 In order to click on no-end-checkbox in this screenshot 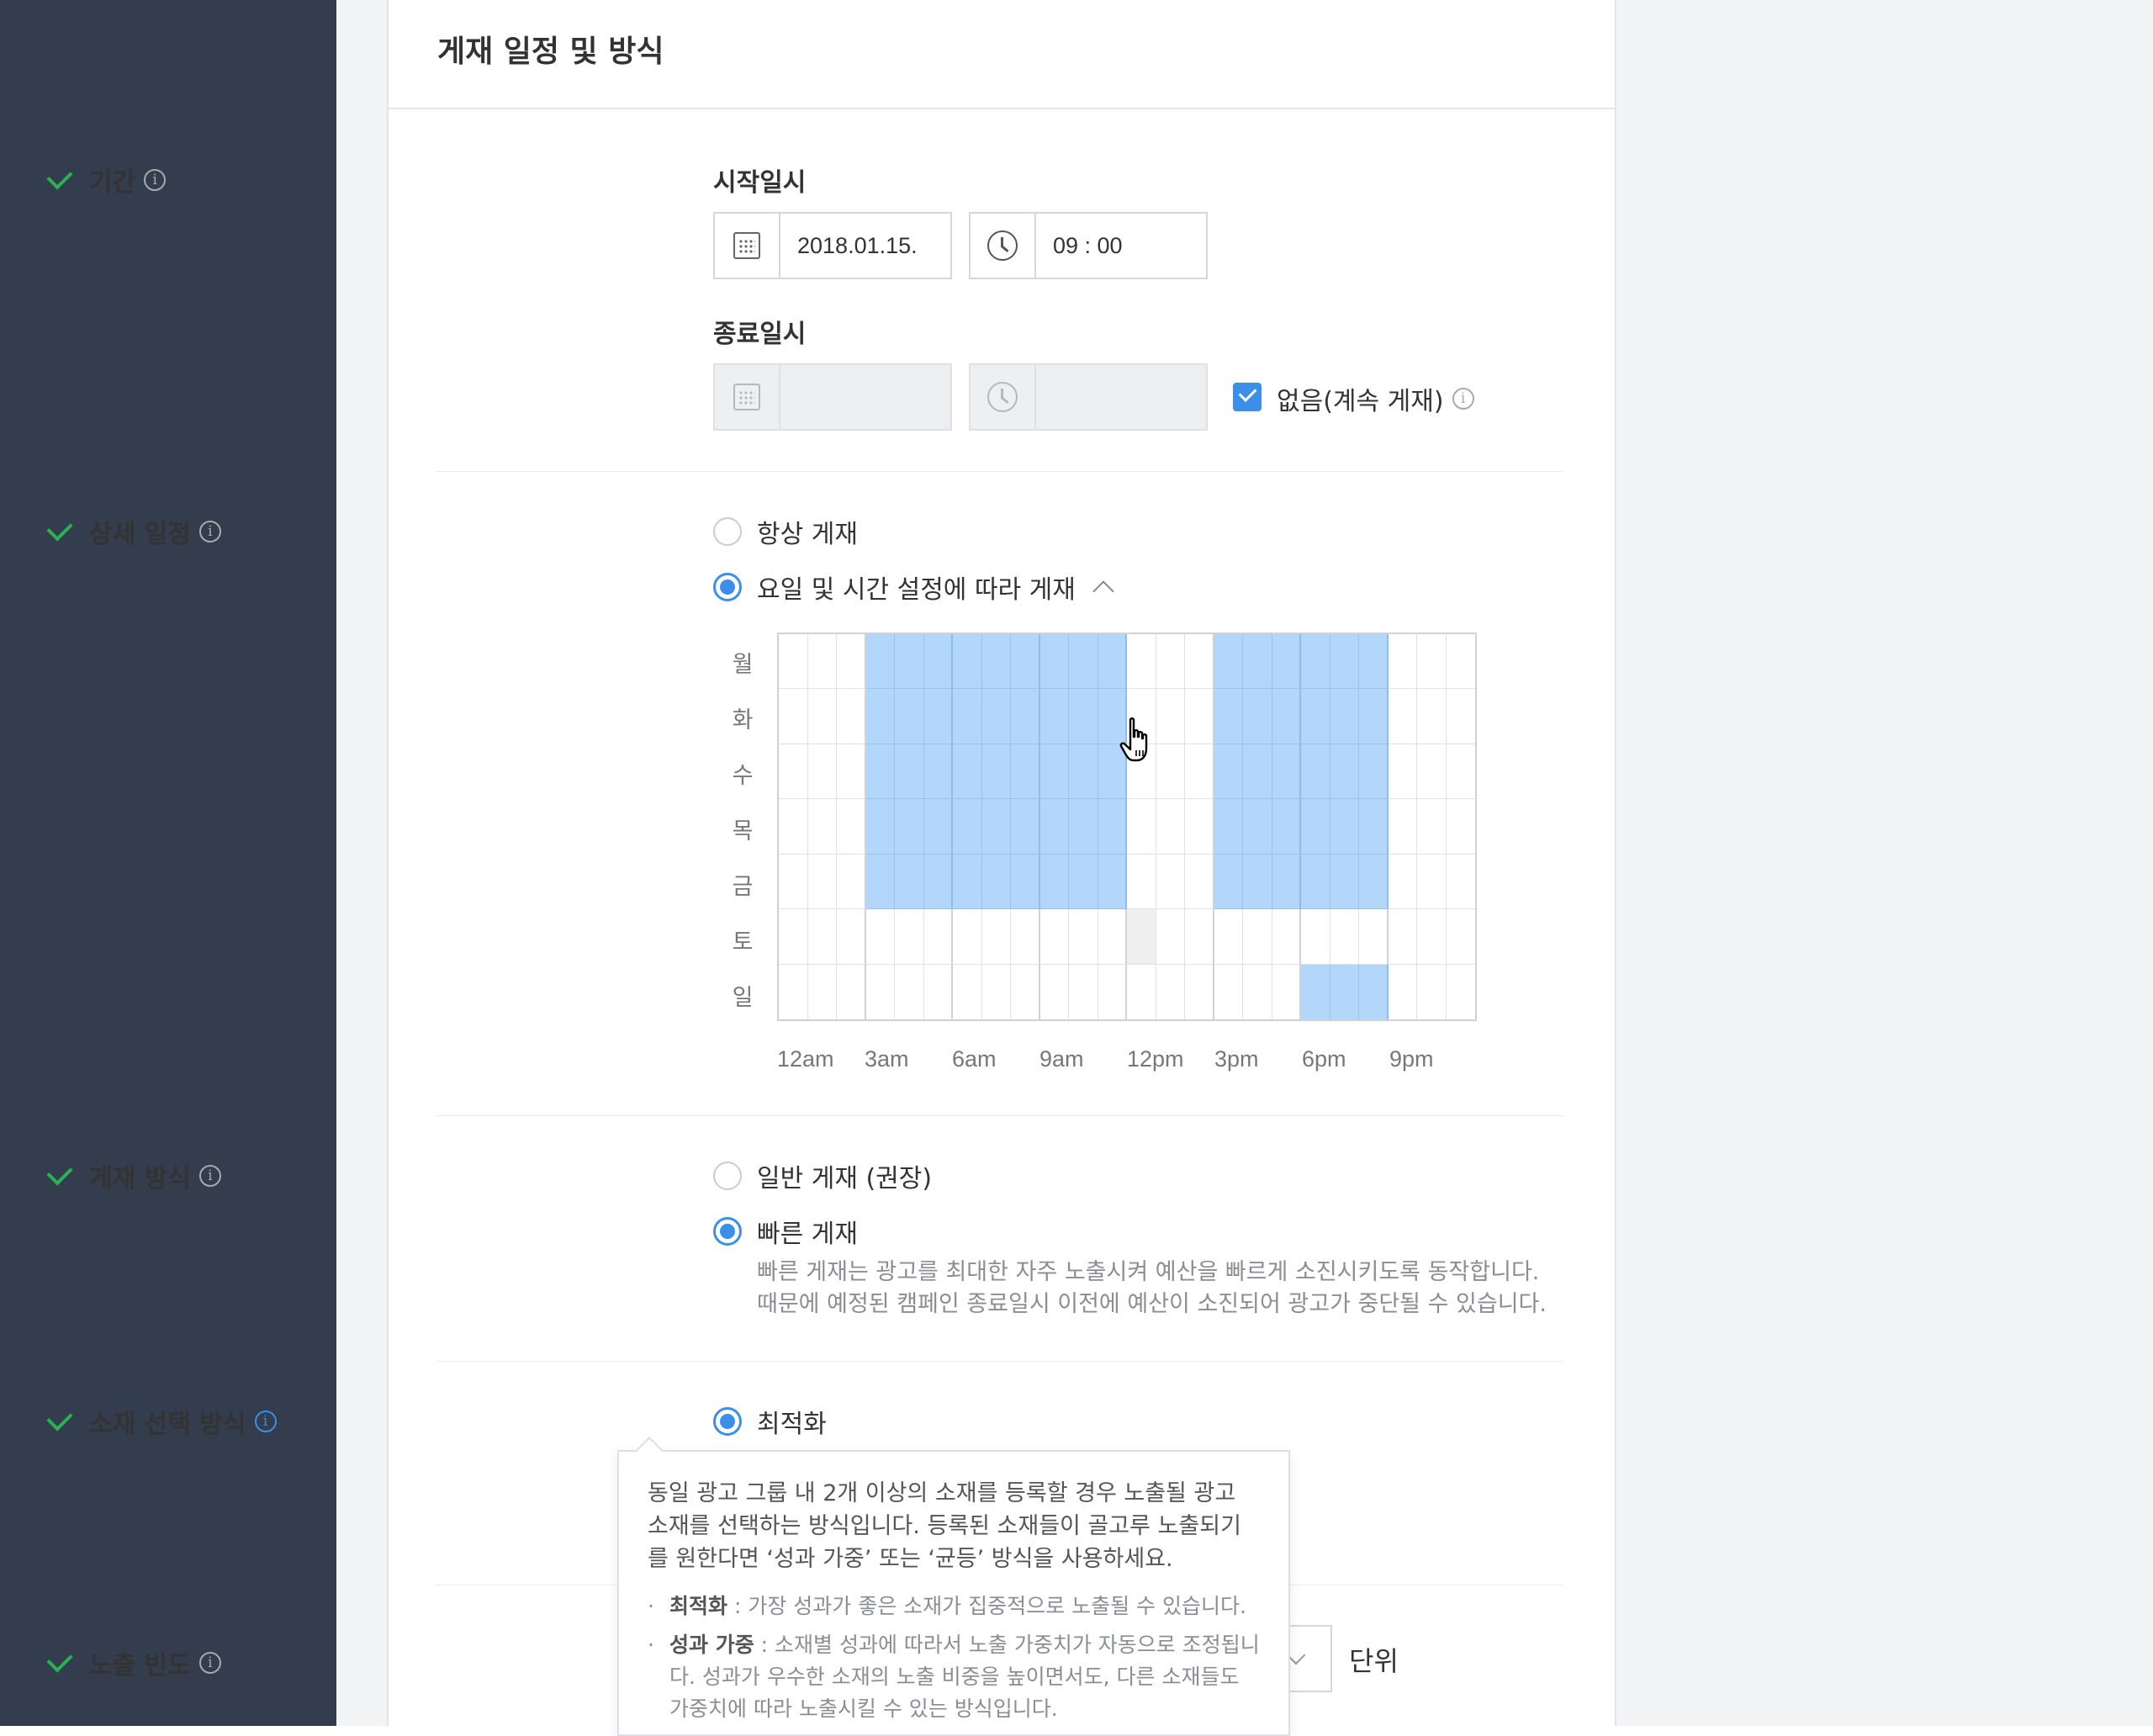, I will do `click(1248, 397)`.